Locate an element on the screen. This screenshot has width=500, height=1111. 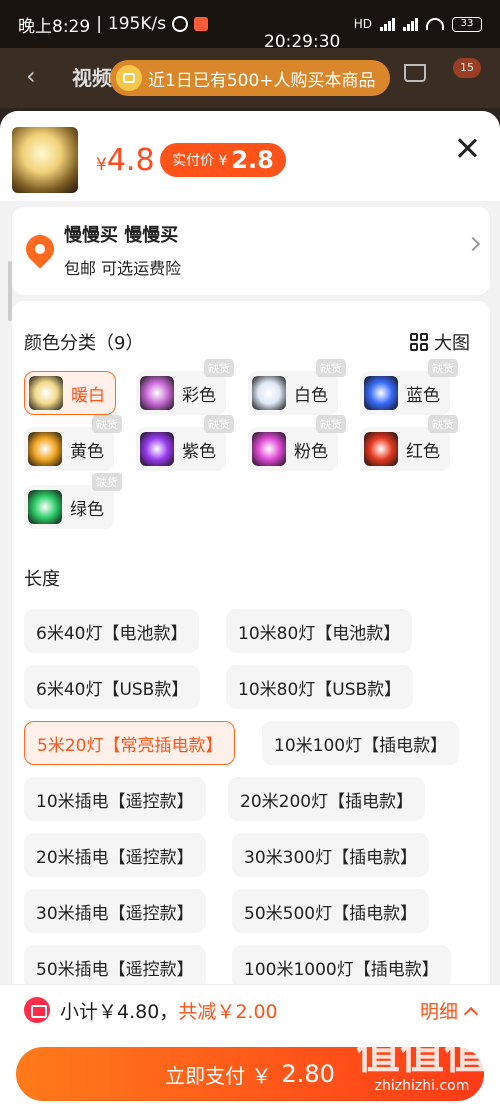
length-option: 10米80灯【电池款】 is located at coordinates (319, 631).